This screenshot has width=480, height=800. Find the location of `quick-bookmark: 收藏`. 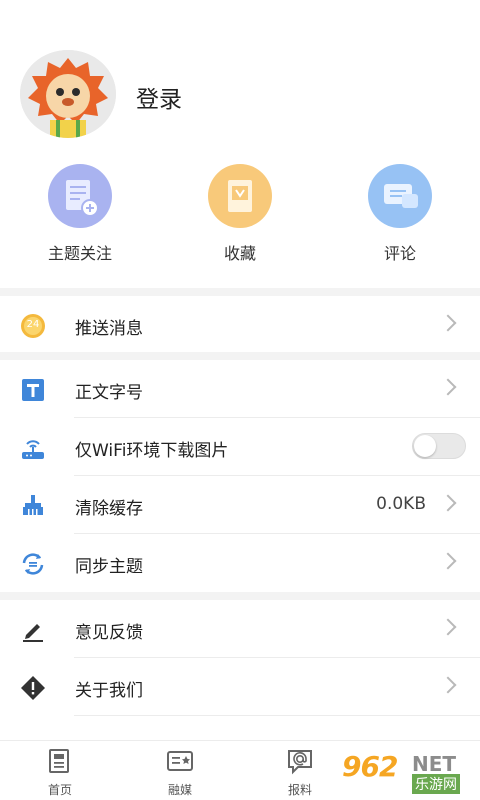

quick-bookmark: 收藏 is located at coordinates (240, 212).